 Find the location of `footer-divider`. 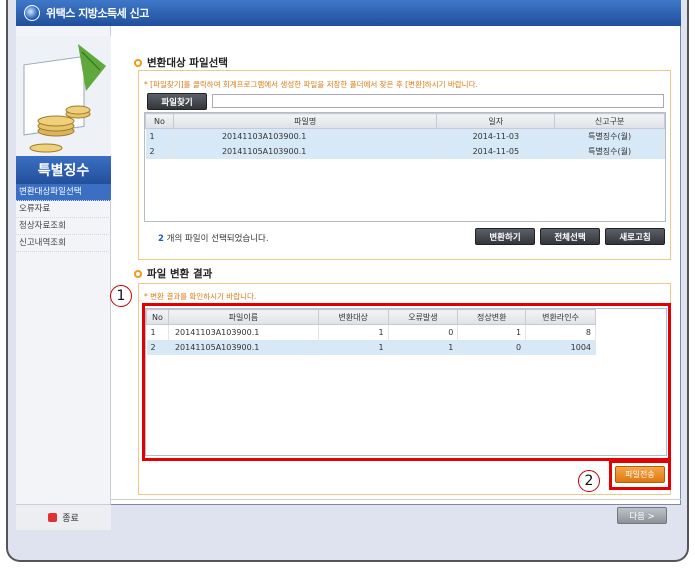

footer-divider is located at coordinates (396, 499).